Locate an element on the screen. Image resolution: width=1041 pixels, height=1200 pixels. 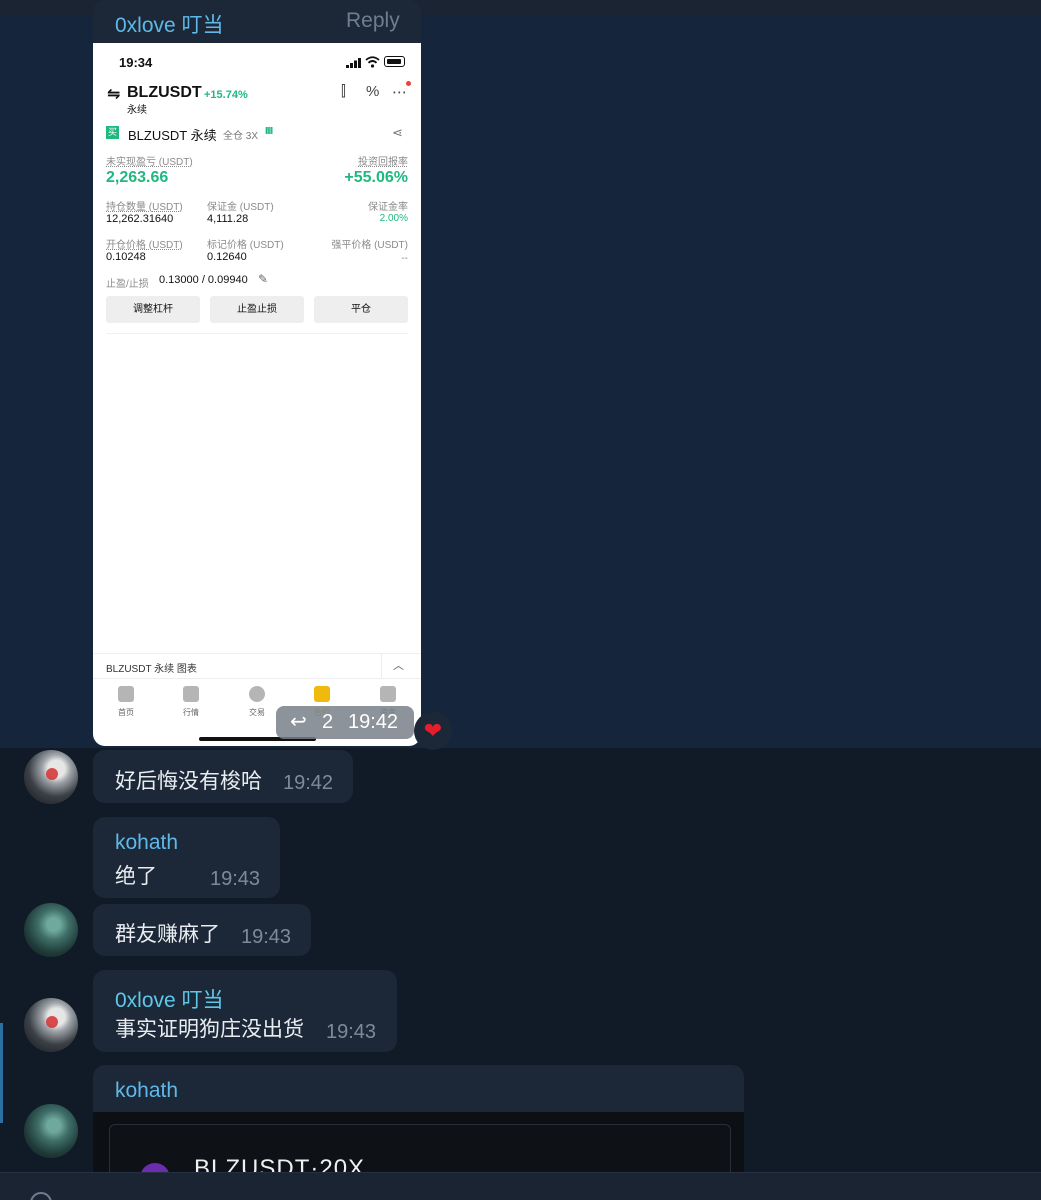
roe-label: 投资回报率 is located at coordinates (383, 162).